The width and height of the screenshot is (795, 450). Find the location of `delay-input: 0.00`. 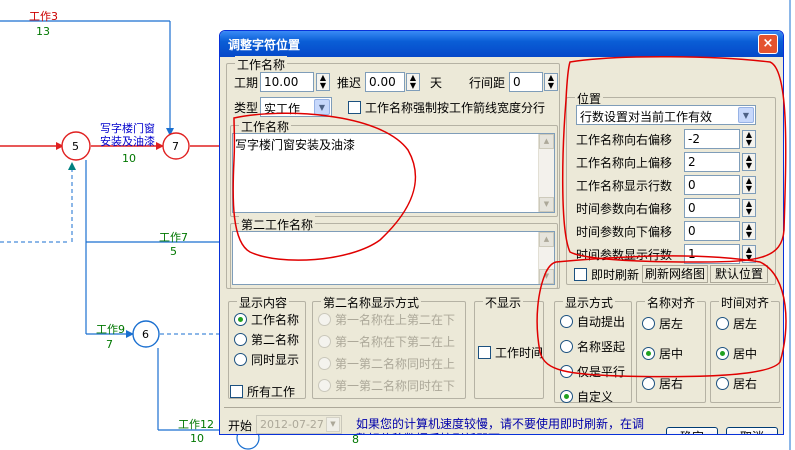

delay-input: 0.00 is located at coordinates (385, 82).